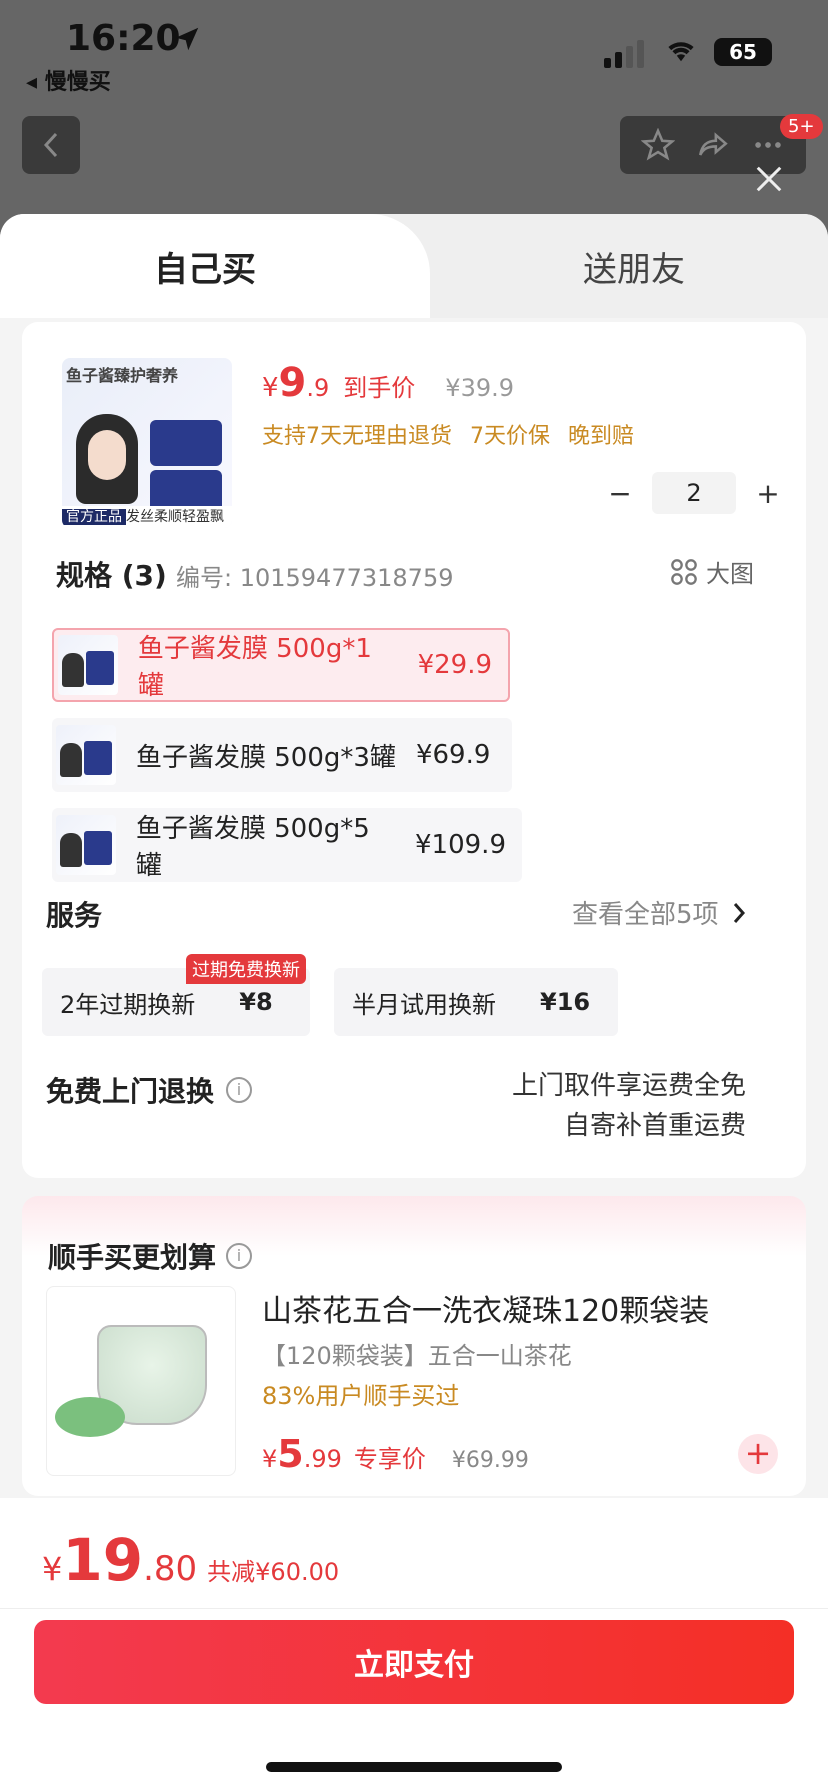 This screenshot has height=1792, width=828. What do you see at coordinates (254, 667) in the screenshot?
I see `spec-option-name: 鱼子酱发膜 500g*1罐` at bounding box center [254, 667].